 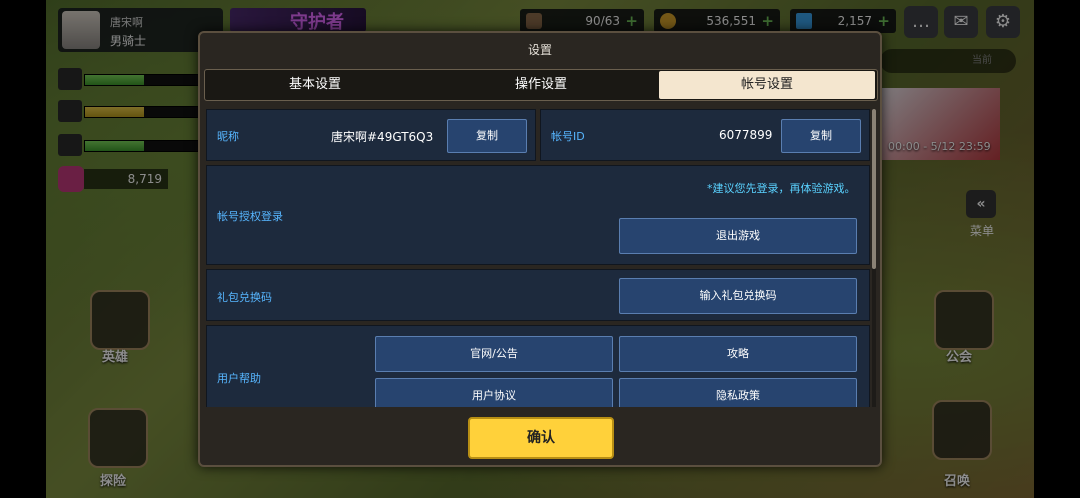 What do you see at coordinates (244, 297) in the screenshot?
I see `gift-code-label: 礼包兑换码` at bounding box center [244, 297].